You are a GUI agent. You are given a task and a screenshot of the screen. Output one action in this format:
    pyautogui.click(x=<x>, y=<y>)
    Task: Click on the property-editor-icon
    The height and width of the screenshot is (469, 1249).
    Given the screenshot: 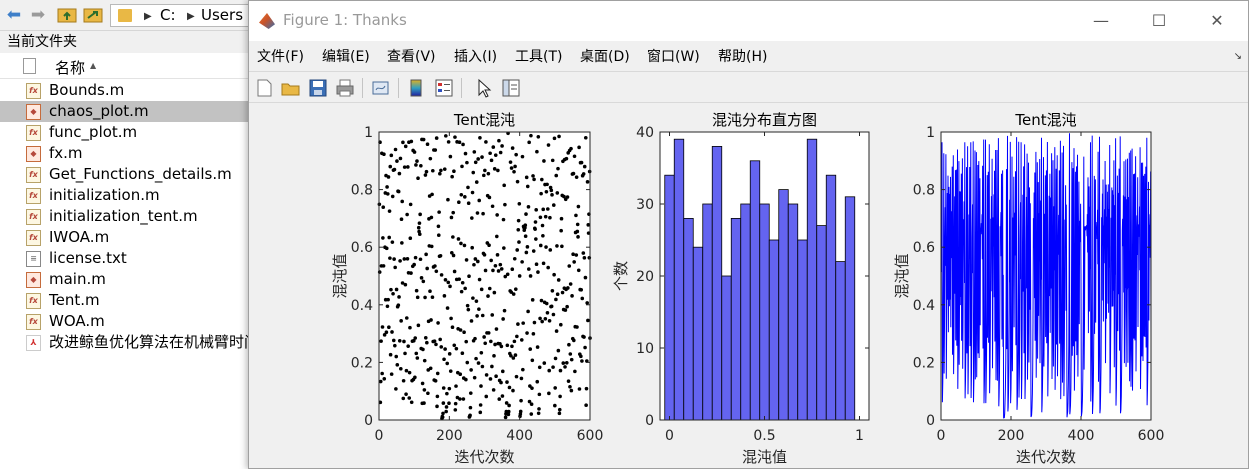 What is the action you would take?
    pyautogui.click(x=511, y=88)
    